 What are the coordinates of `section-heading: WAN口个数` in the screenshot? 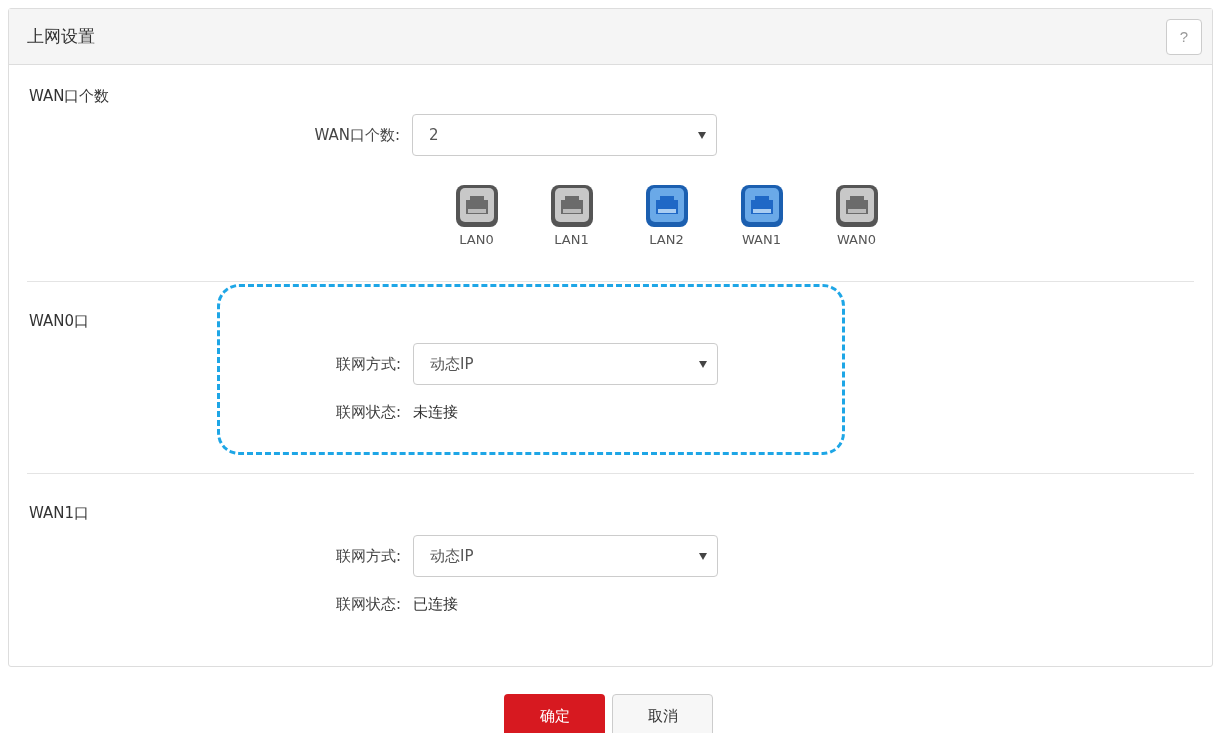 It's located at (70, 96).